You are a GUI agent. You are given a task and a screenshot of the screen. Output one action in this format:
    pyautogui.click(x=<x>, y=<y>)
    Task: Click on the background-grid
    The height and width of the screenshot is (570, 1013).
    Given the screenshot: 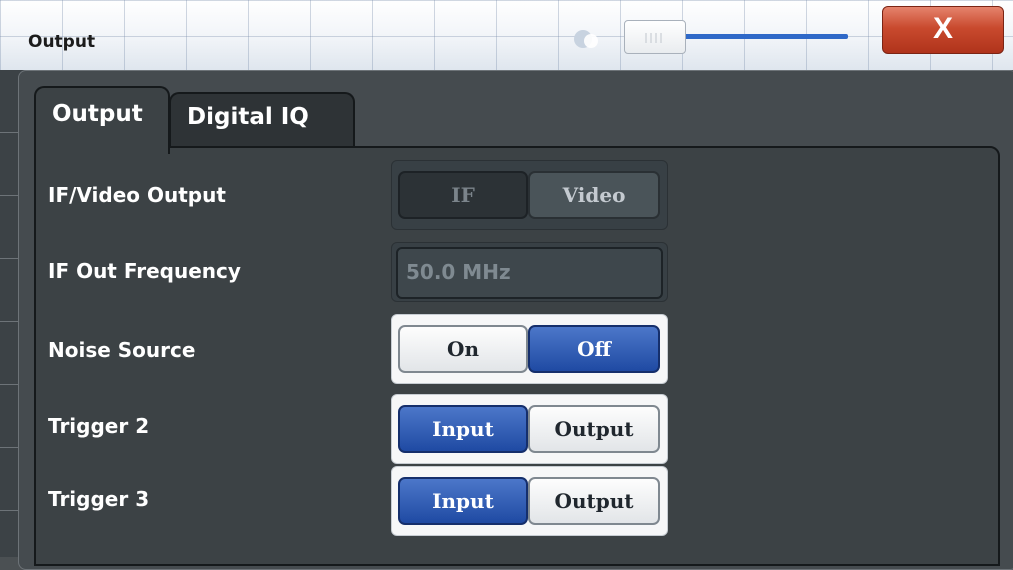 What is the action you would take?
    pyautogui.click(x=9, y=313)
    